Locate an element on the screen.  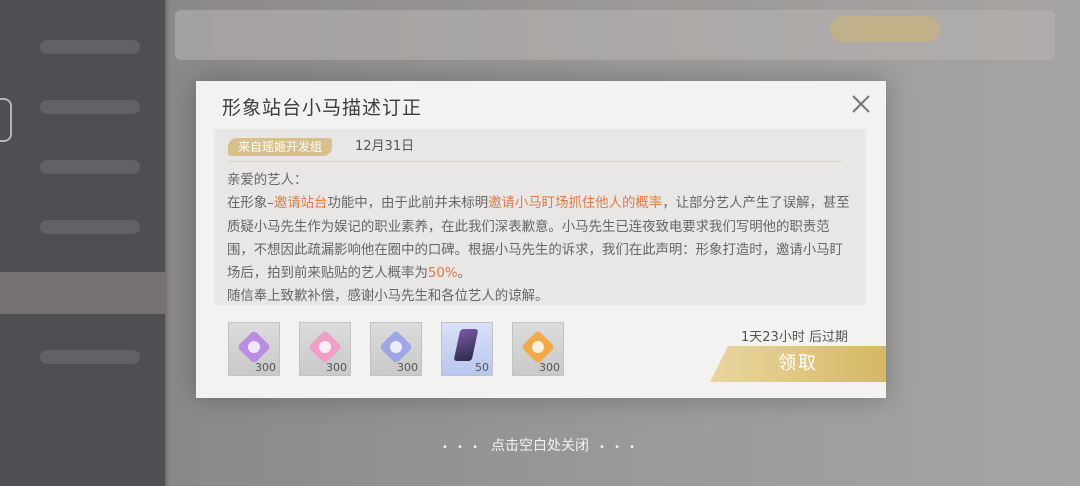
orange-gem-icon is located at coordinates (538, 347).